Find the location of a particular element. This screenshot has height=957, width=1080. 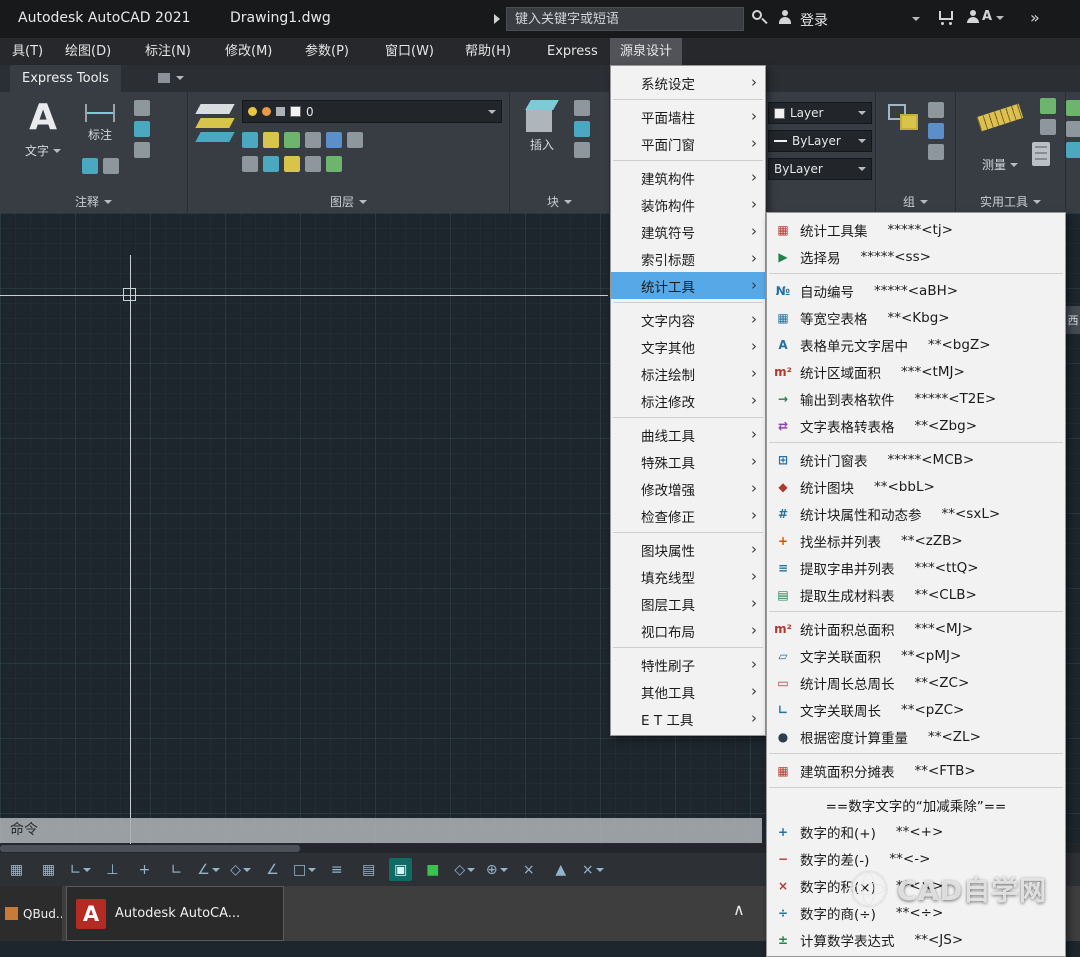

submenu-item-stats-region-area: m² 统计区域面积 ***<tMJ> is located at coordinates (916, 371).